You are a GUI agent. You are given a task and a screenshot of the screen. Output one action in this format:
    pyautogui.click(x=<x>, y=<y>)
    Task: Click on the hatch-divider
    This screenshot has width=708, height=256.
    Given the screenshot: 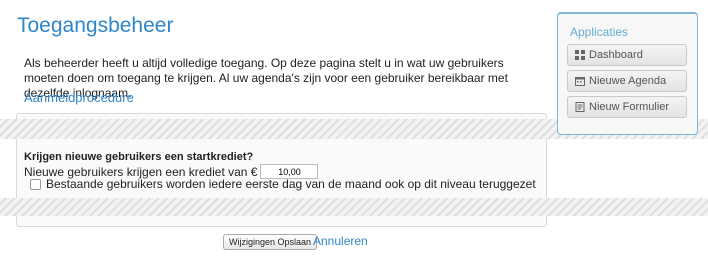 What is the action you would take?
    pyautogui.click(x=354, y=207)
    